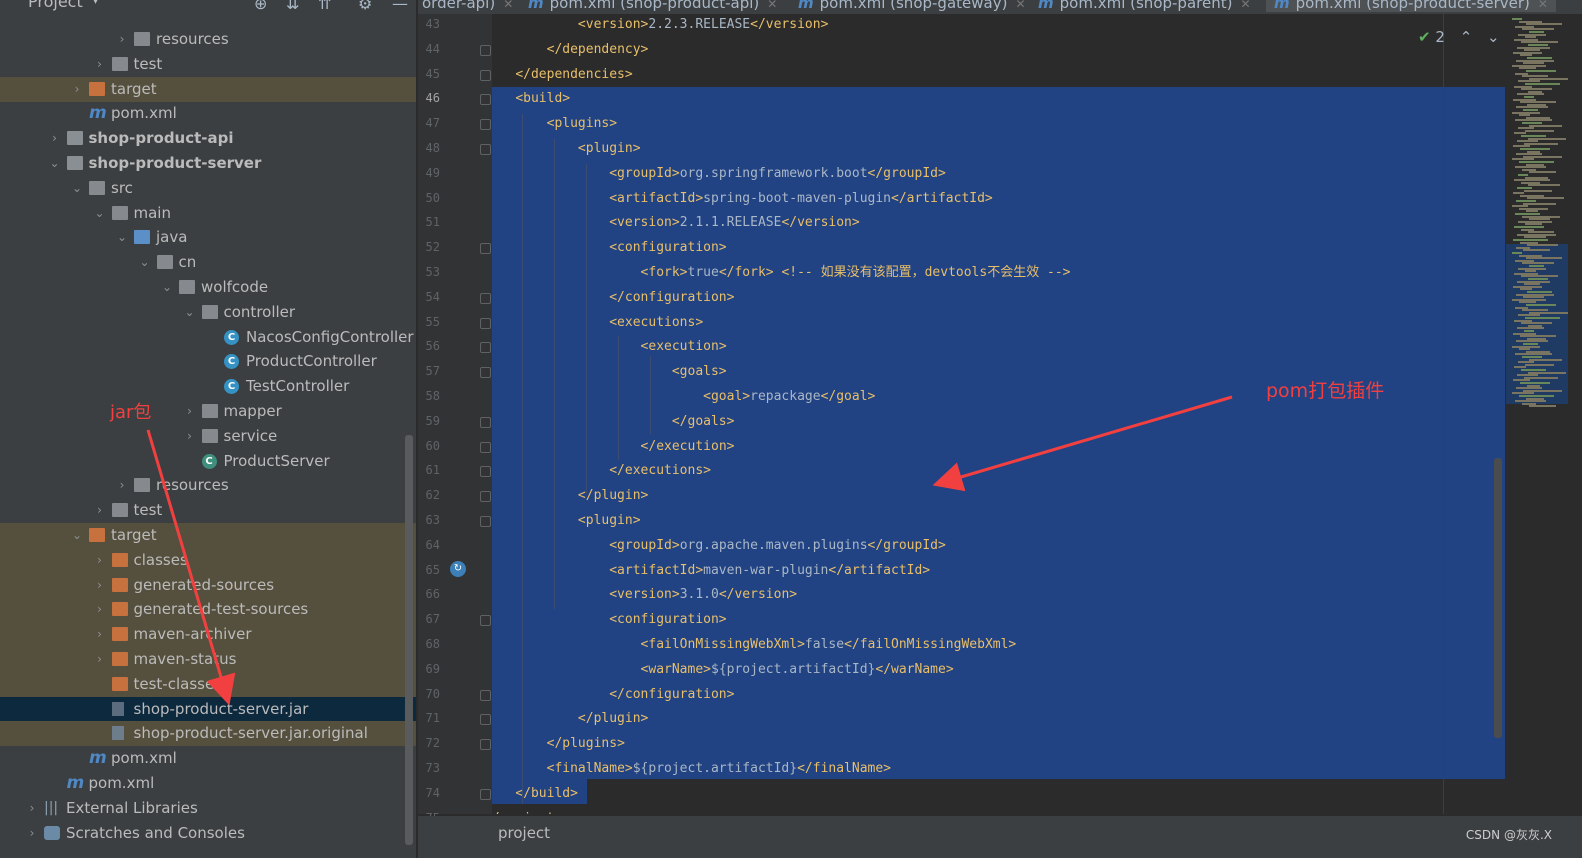 Image resolution: width=1582 pixels, height=858 pixels. Describe the element at coordinates (400, 6) in the screenshot. I see `hide-icon: —` at that location.